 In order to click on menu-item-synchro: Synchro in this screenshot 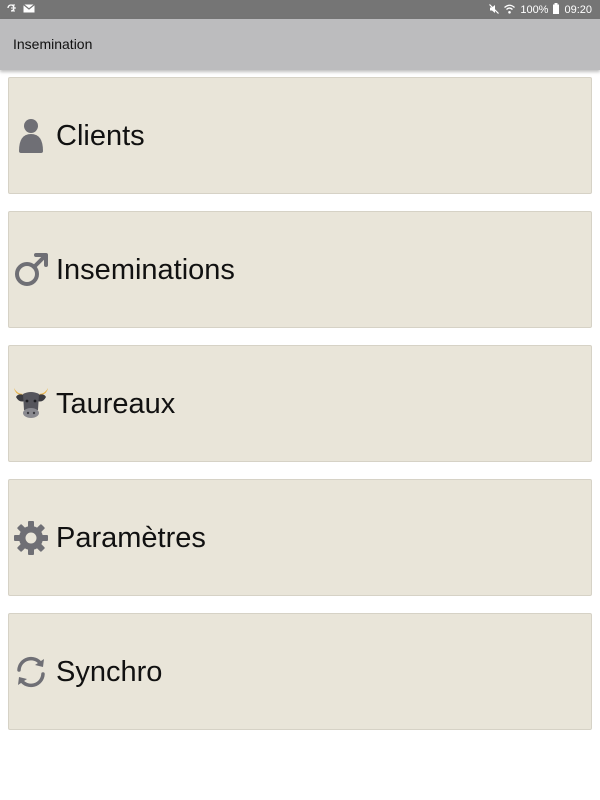, I will do `click(300, 671)`.